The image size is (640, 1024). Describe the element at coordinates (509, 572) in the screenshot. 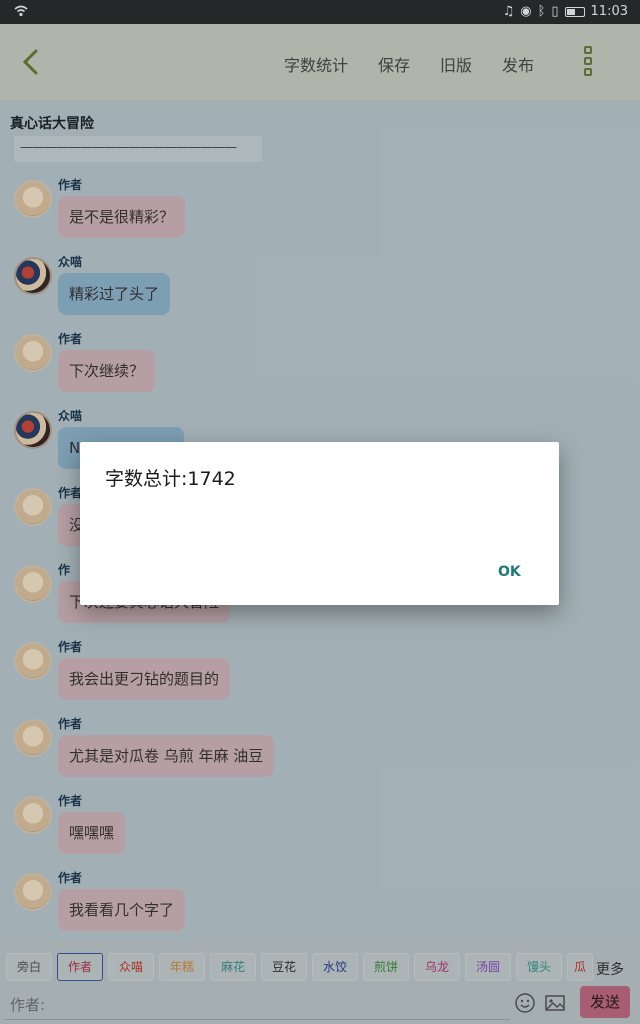

I see `dialog-ok-button: OK` at that location.